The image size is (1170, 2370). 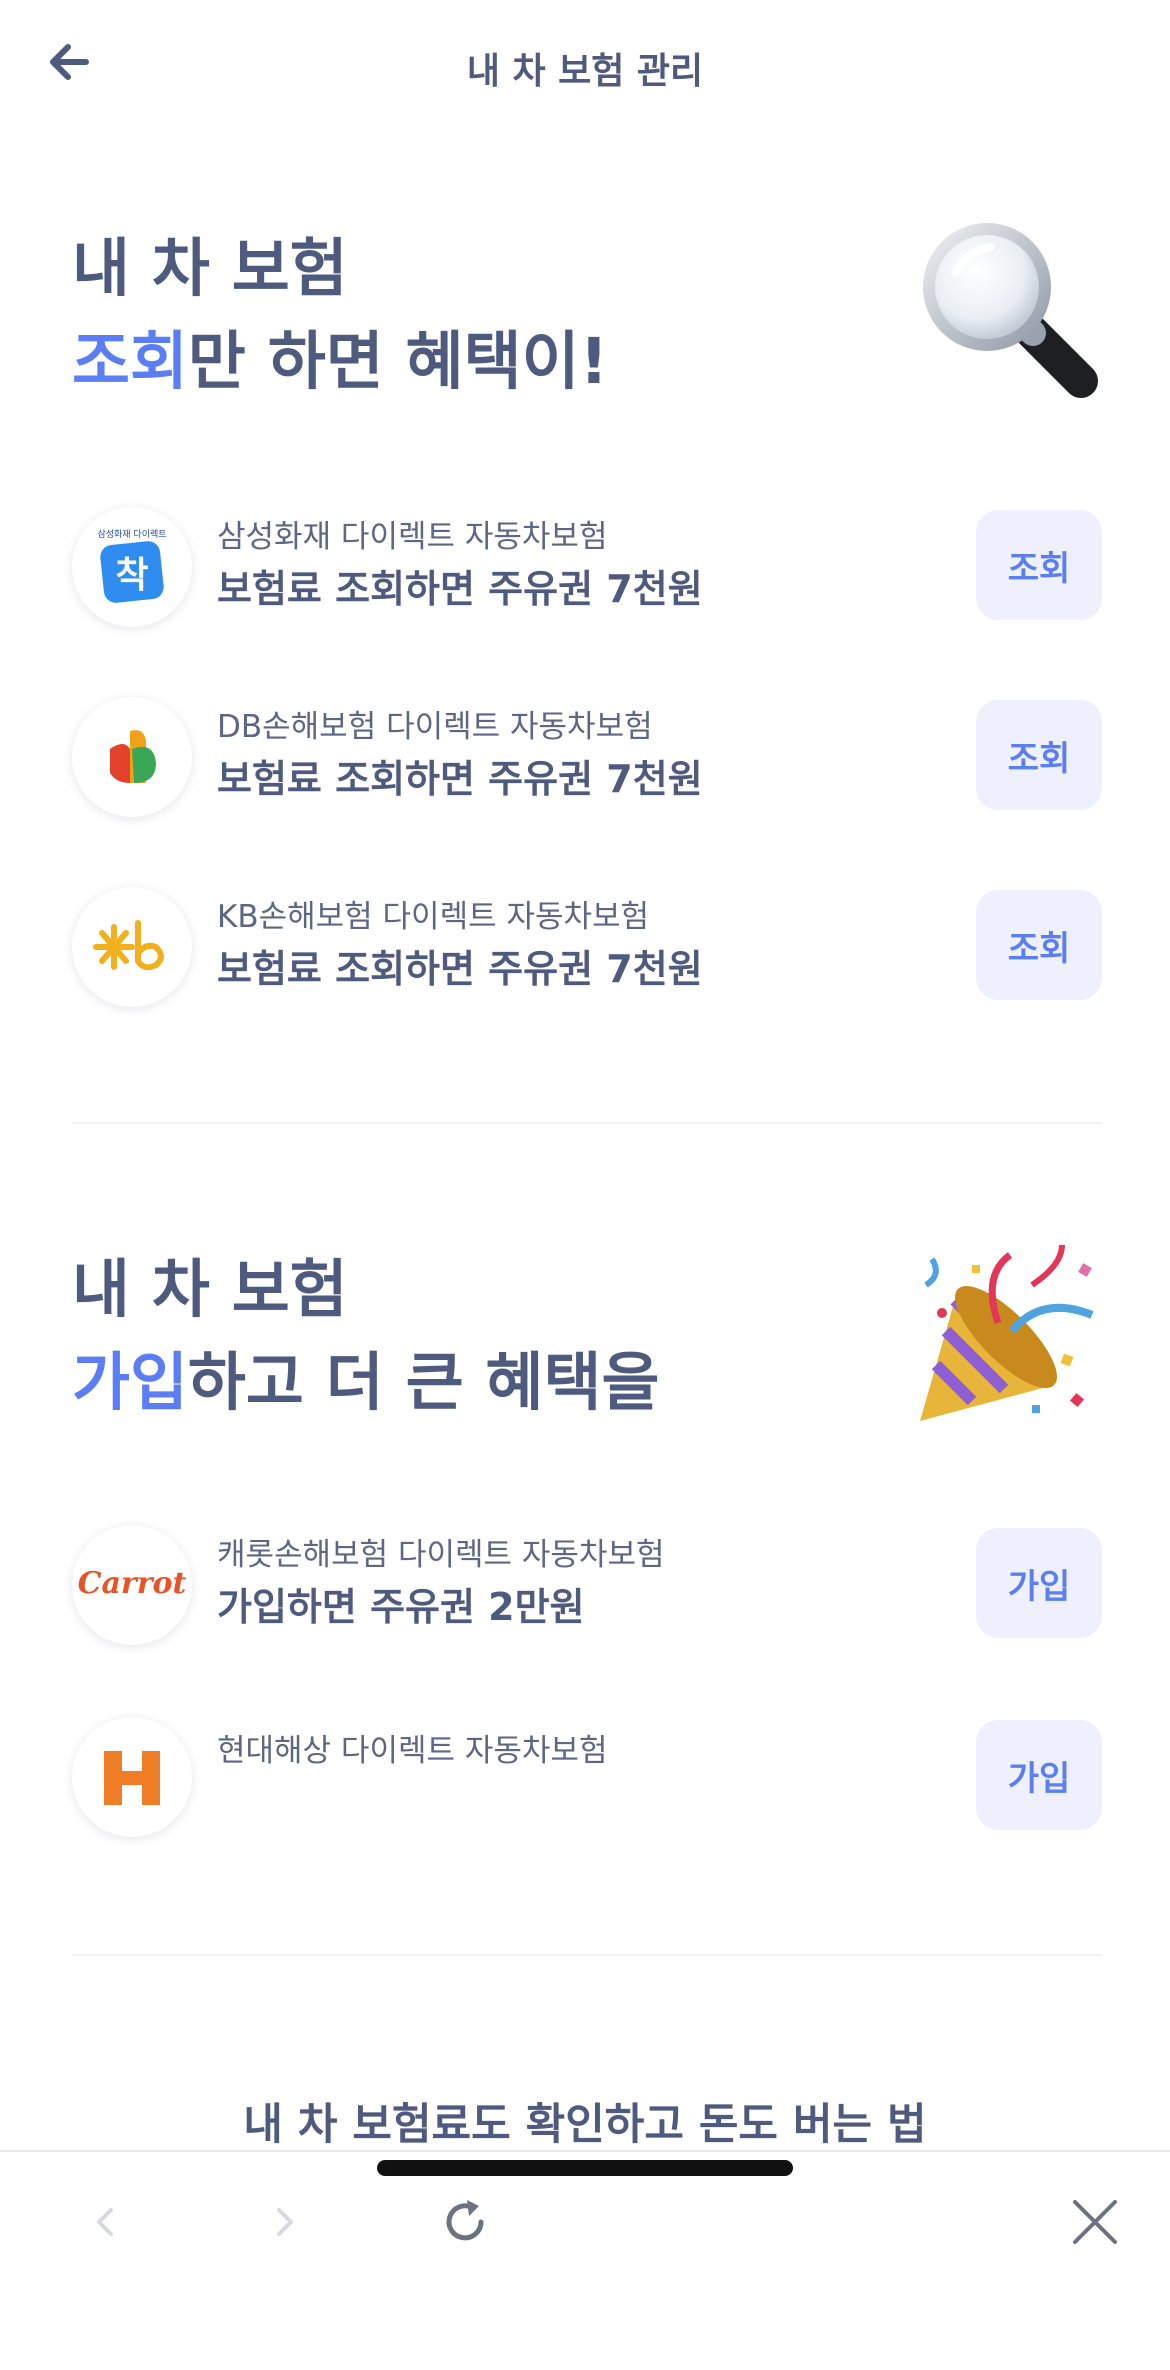 I want to click on benefit-text: 가입하면 주유권 2만원, so click(x=401, y=1607).